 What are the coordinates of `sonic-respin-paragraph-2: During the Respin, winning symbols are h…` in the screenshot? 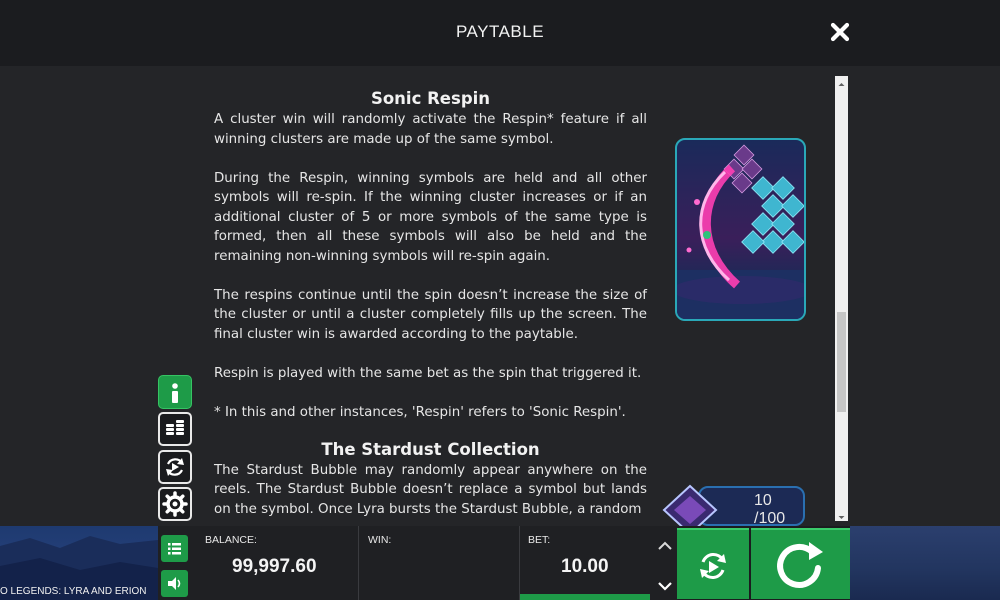 It's located at (430, 217).